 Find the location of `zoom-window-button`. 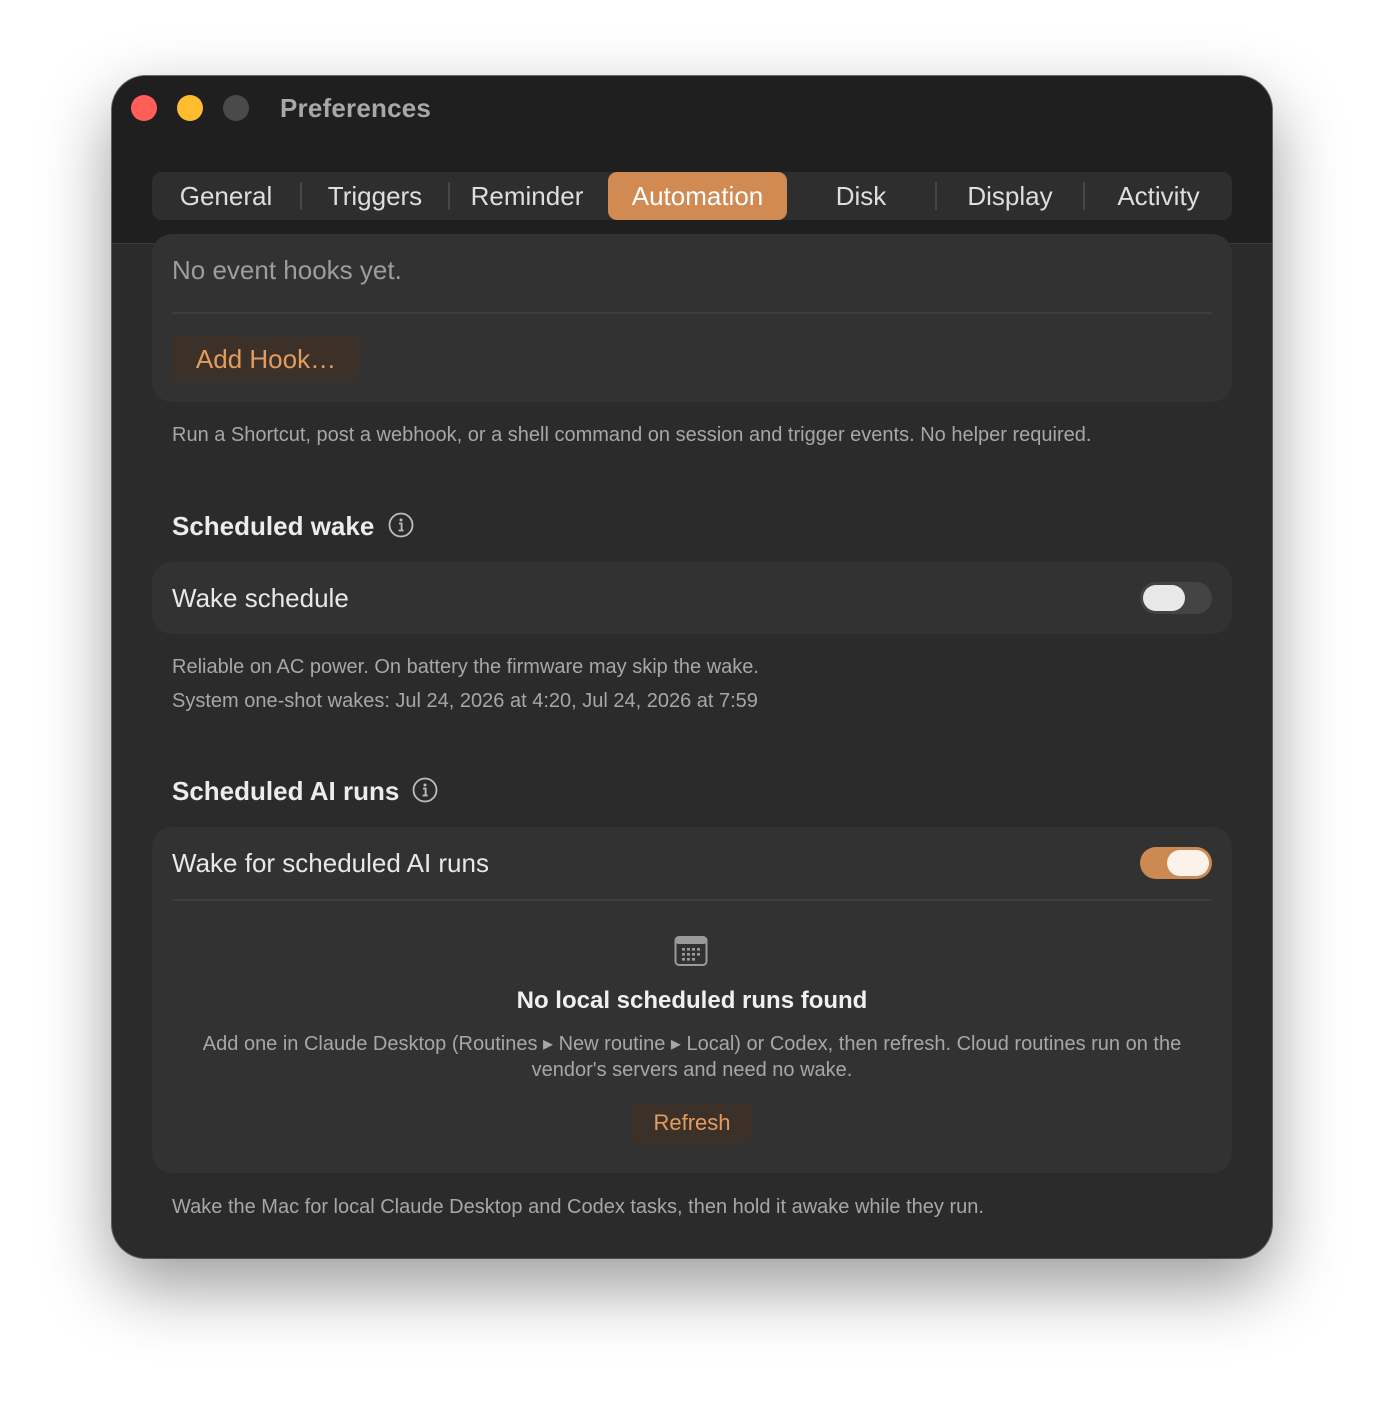

zoom-window-button is located at coordinates (236, 108).